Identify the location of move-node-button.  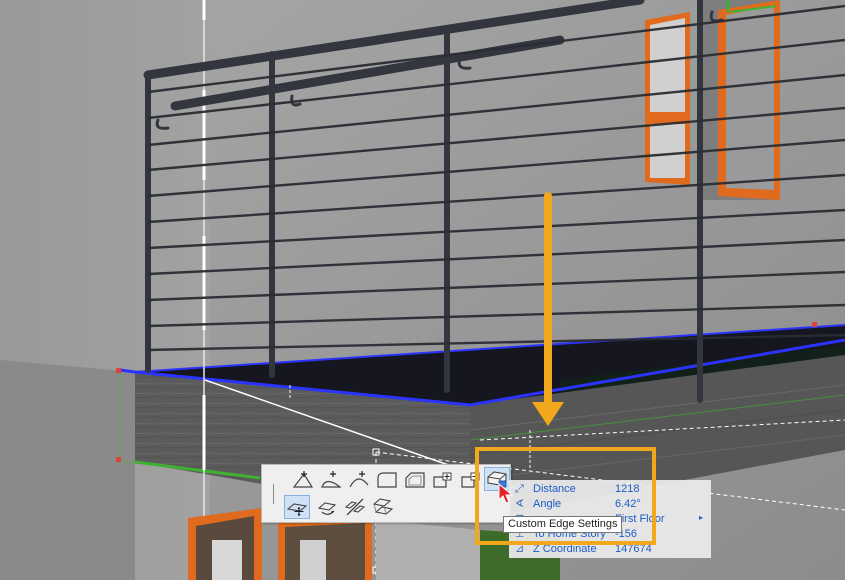
(297, 507).